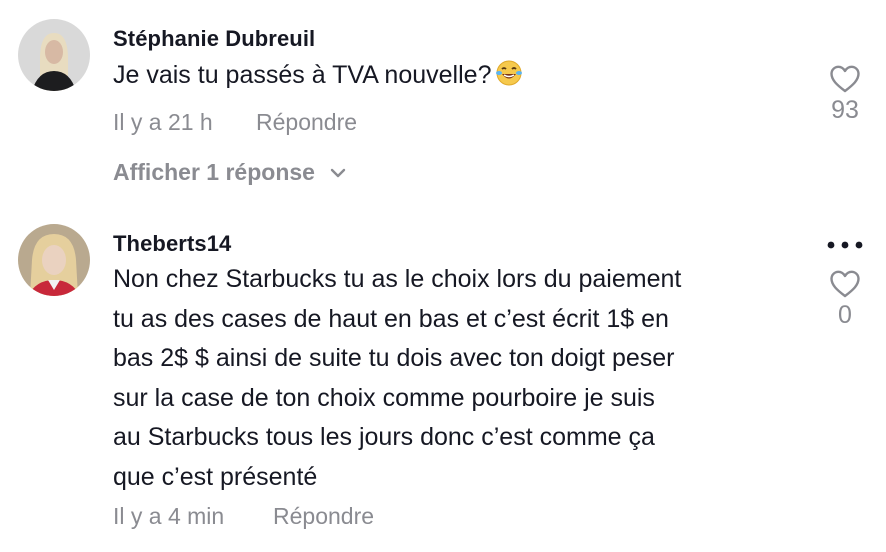  I want to click on comment-username: Theberts14, so click(172, 244).